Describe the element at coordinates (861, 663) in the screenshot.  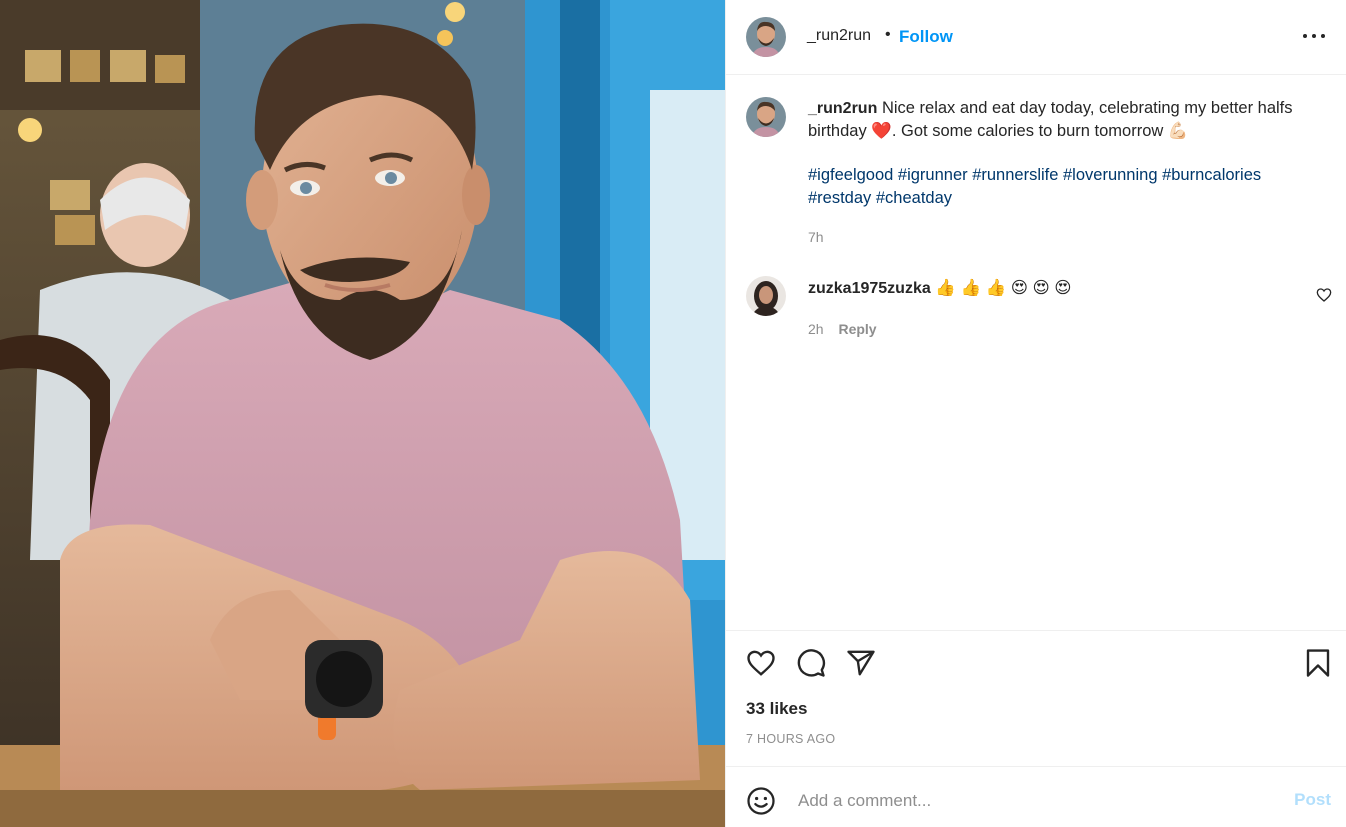
I see `send-icon` at that location.